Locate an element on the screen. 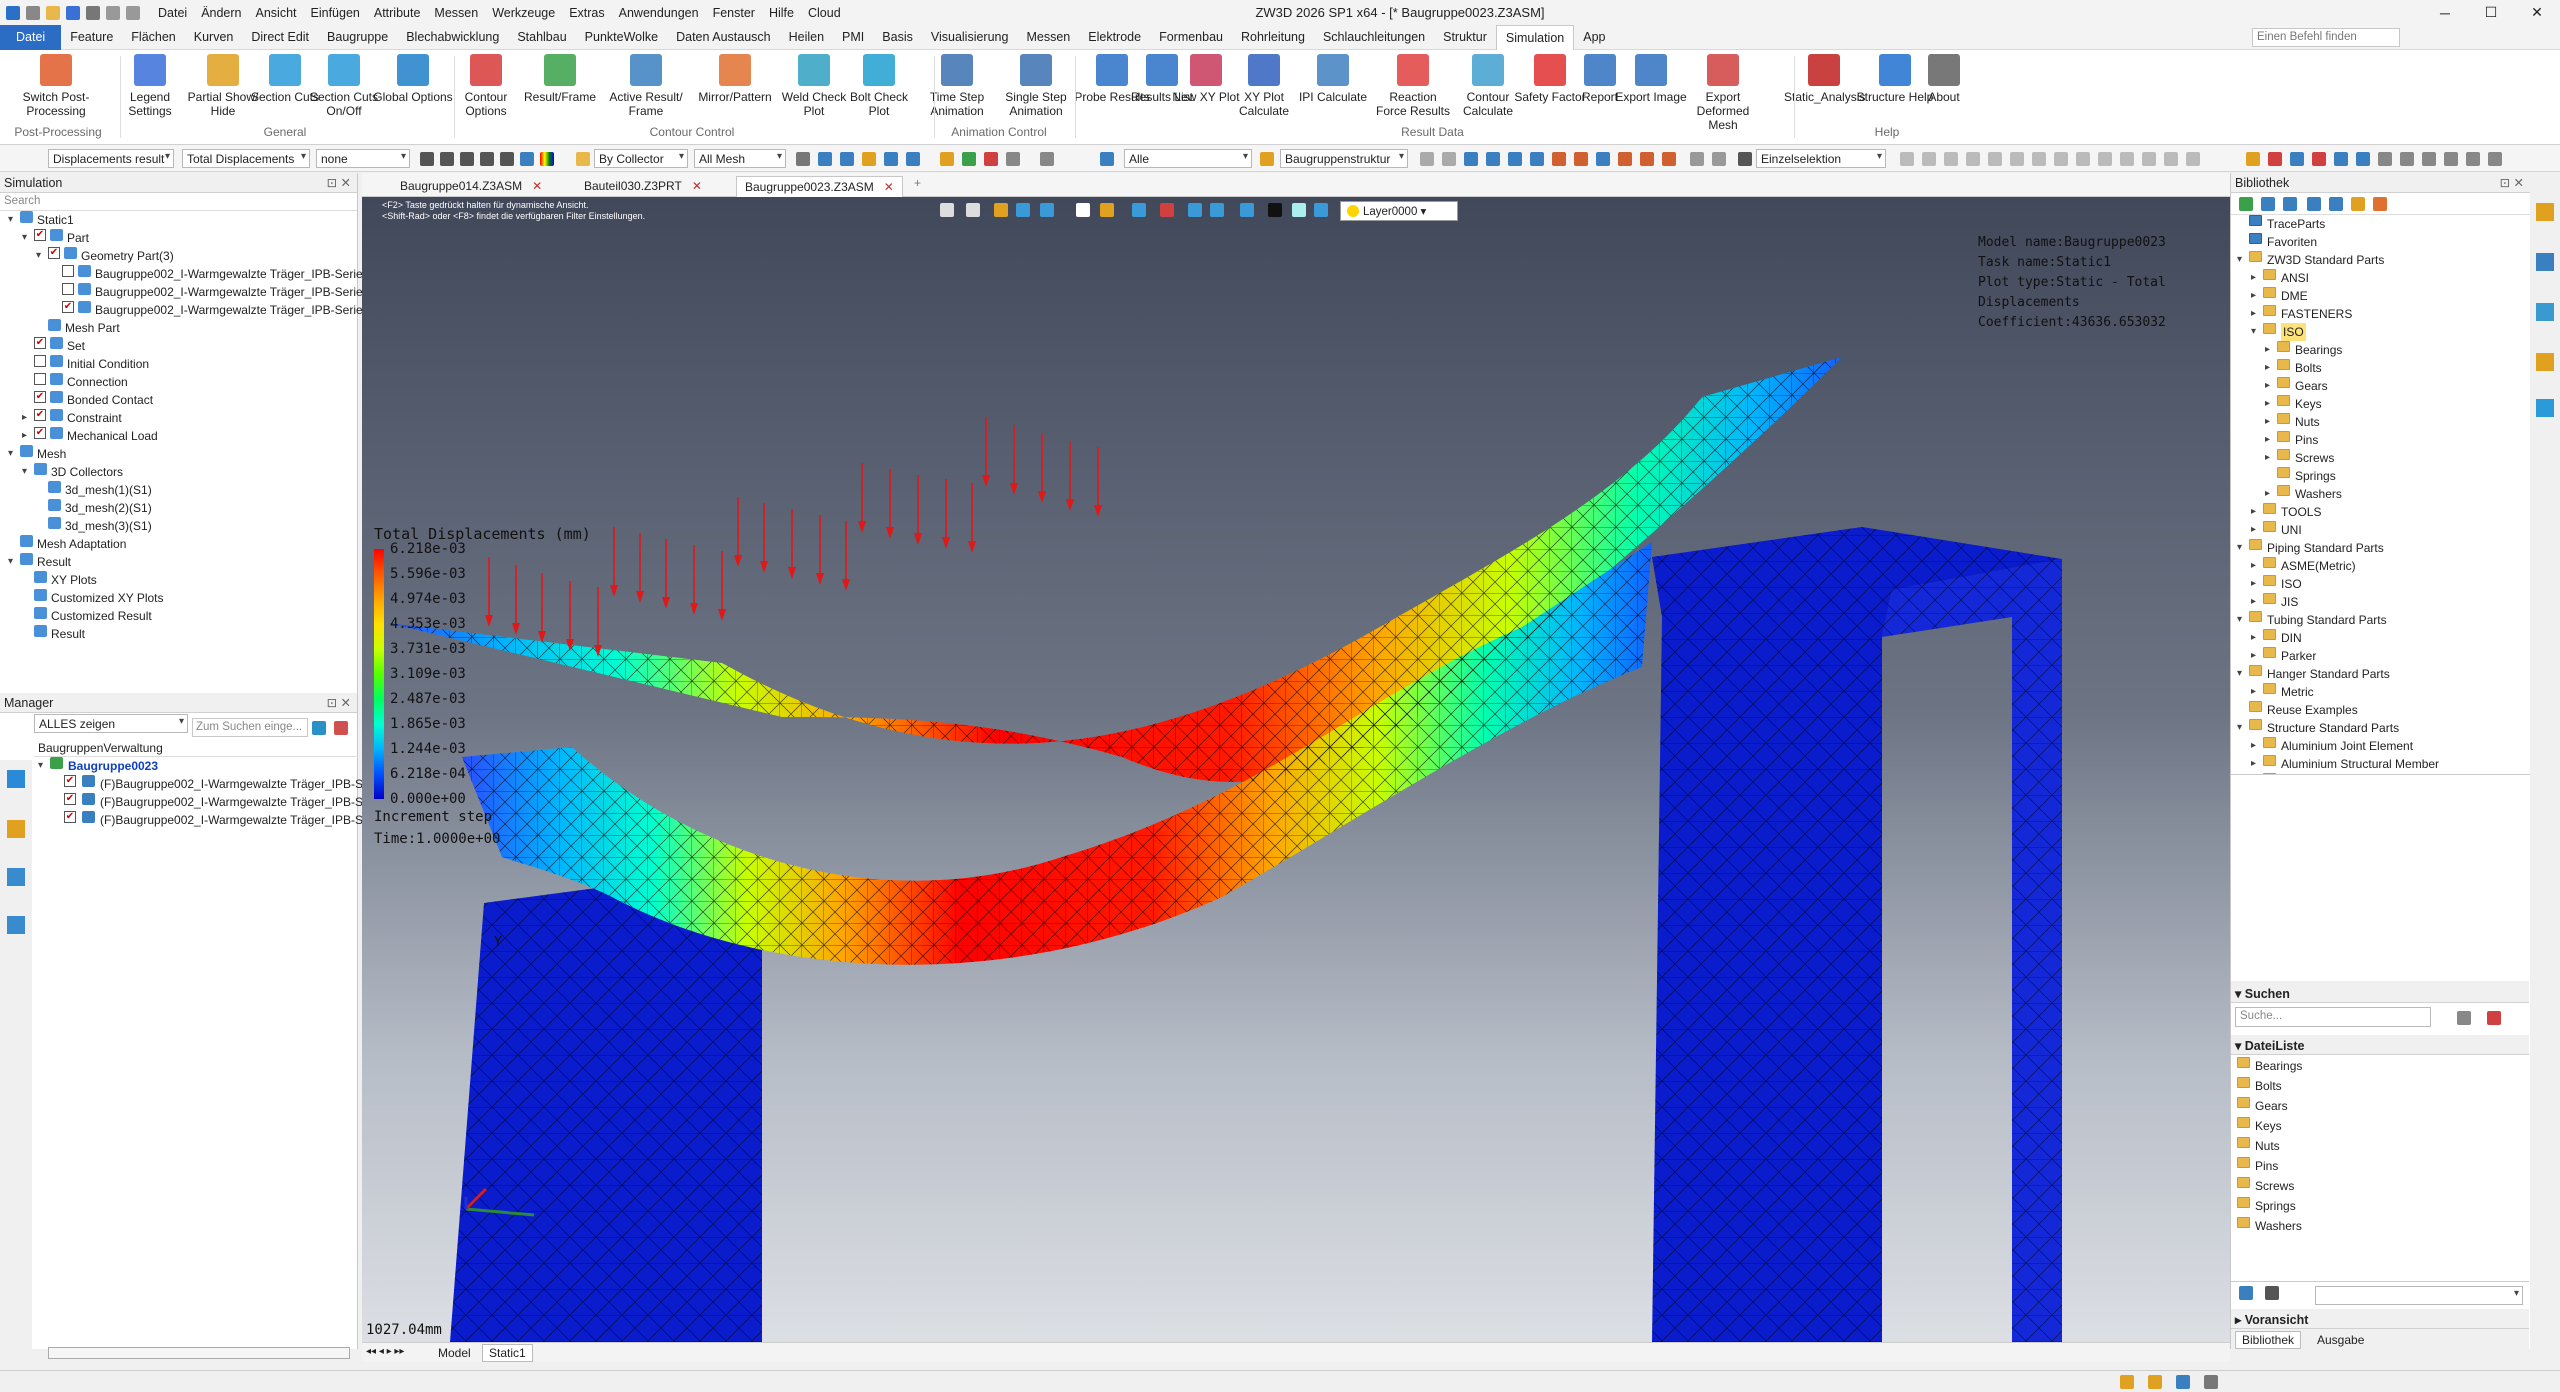  tree-node: Customized XY Plots is located at coordinates (178, 598).